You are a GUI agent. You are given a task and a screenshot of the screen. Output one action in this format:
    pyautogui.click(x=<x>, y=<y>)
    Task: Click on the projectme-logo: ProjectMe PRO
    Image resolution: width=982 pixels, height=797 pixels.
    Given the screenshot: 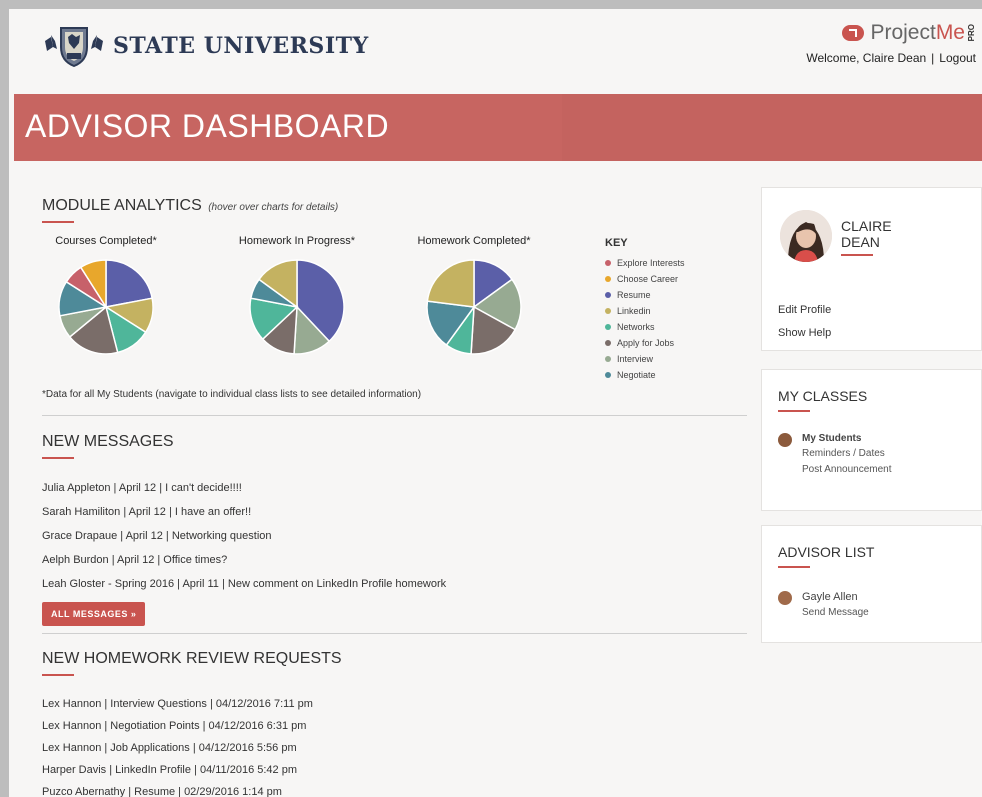 What is the action you would take?
    pyautogui.click(x=891, y=33)
    